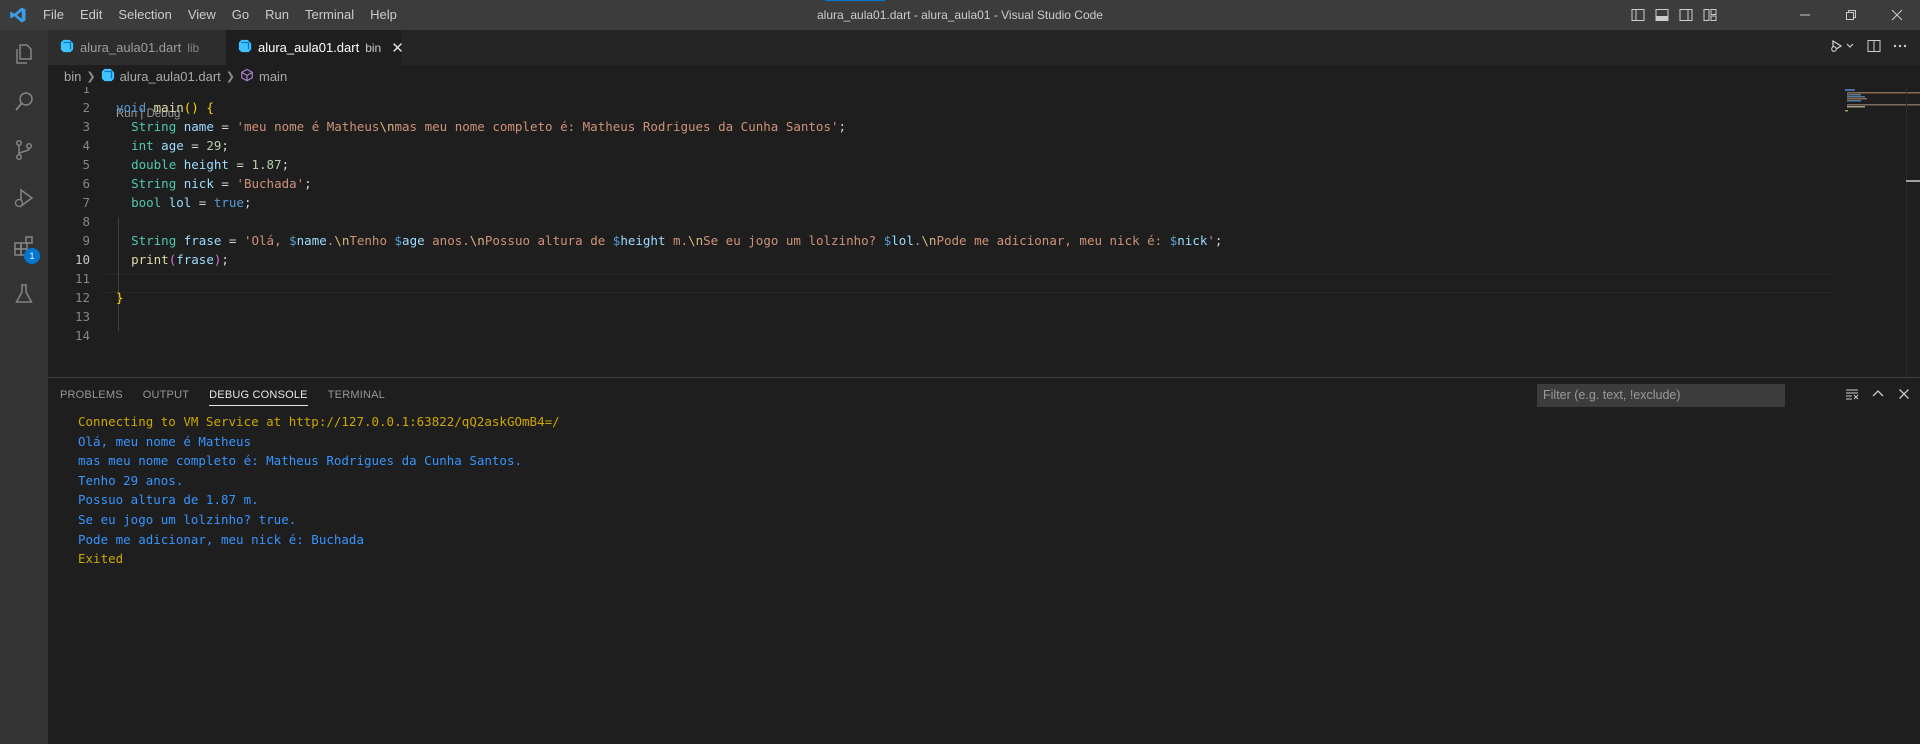 Image resolution: width=1920 pixels, height=744 pixels. Describe the element at coordinates (1913, 181) in the screenshot. I see `scrollbar-cursor-marker` at that location.